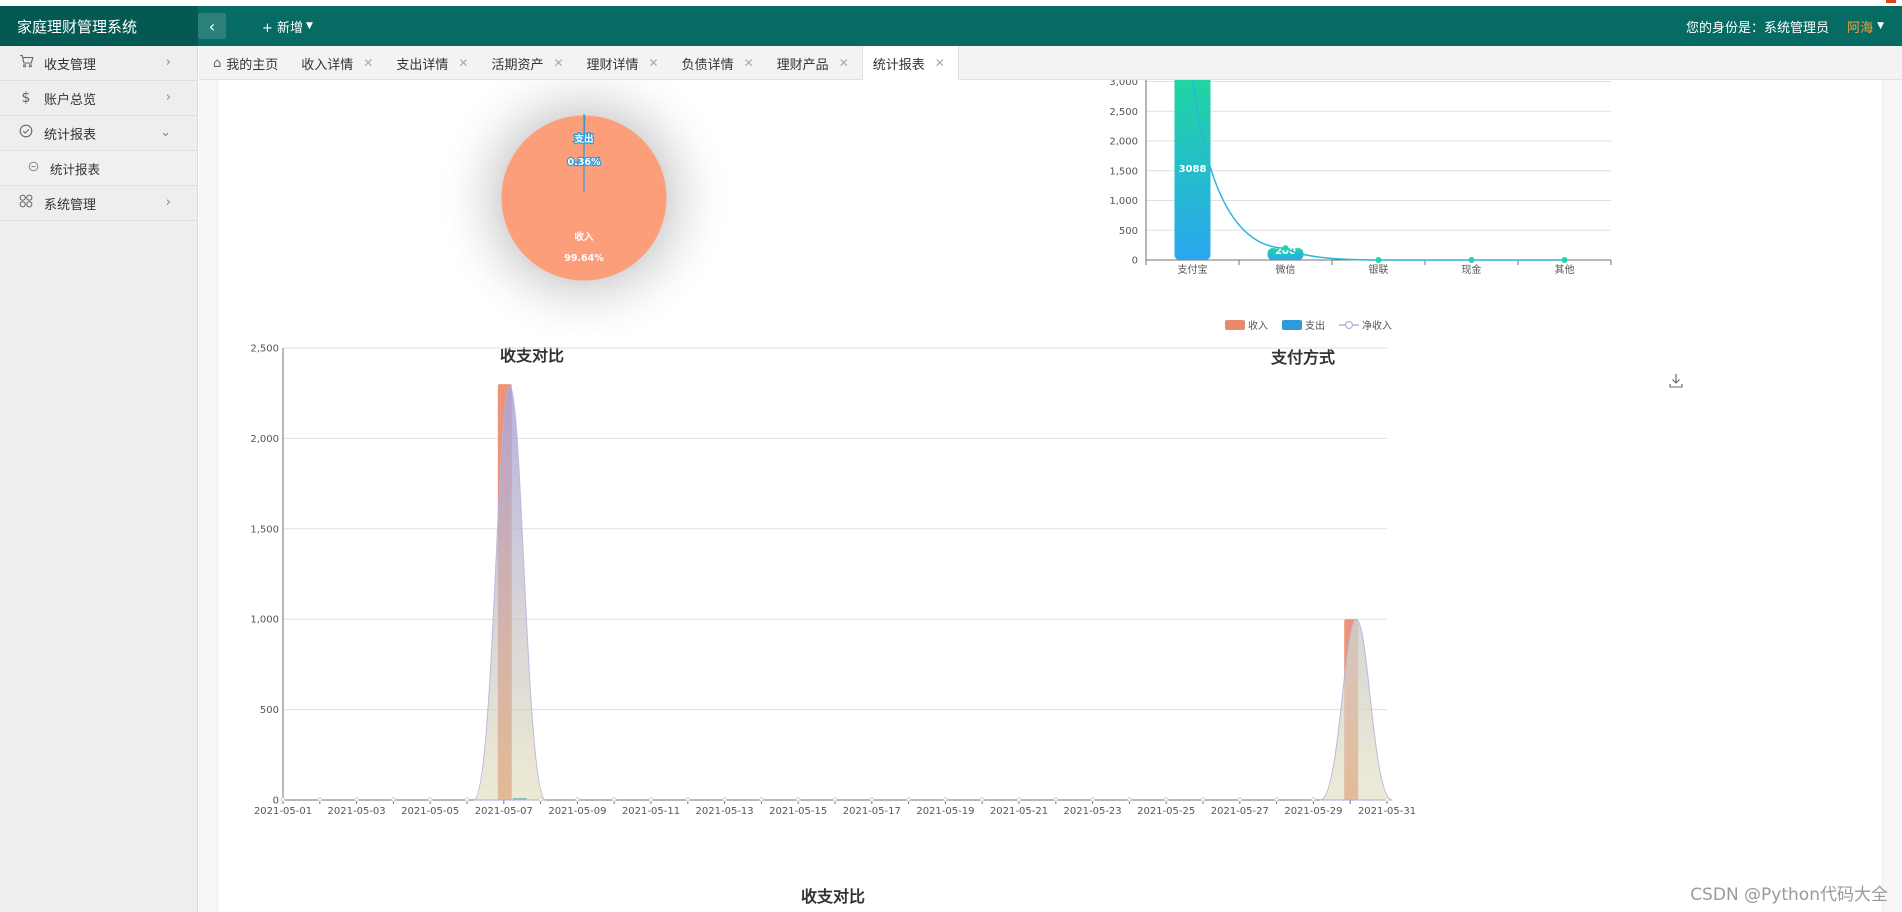 This screenshot has height=912, width=1902. I want to click on y-tick-label: 0, so click(276, 801).